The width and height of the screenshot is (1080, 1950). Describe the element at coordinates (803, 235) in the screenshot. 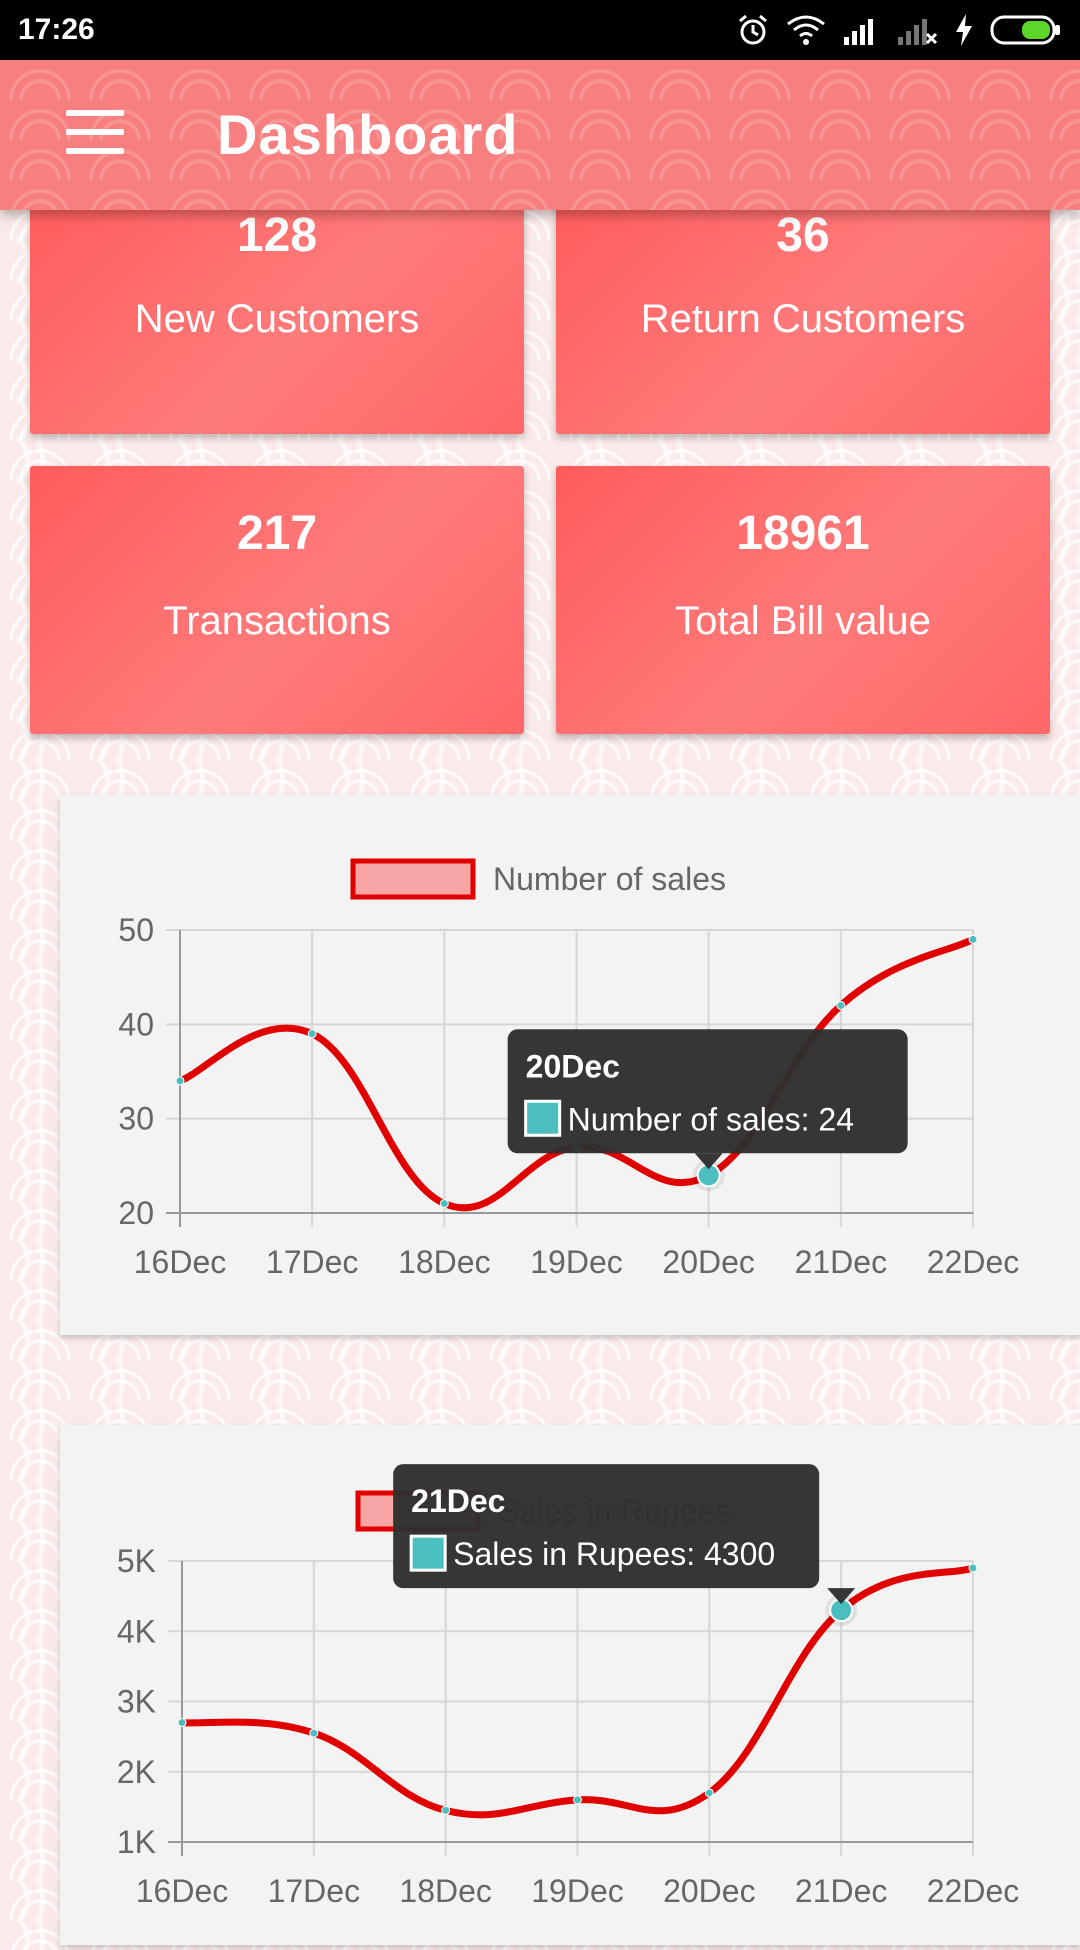

I see `stat-value: 36` at that location.